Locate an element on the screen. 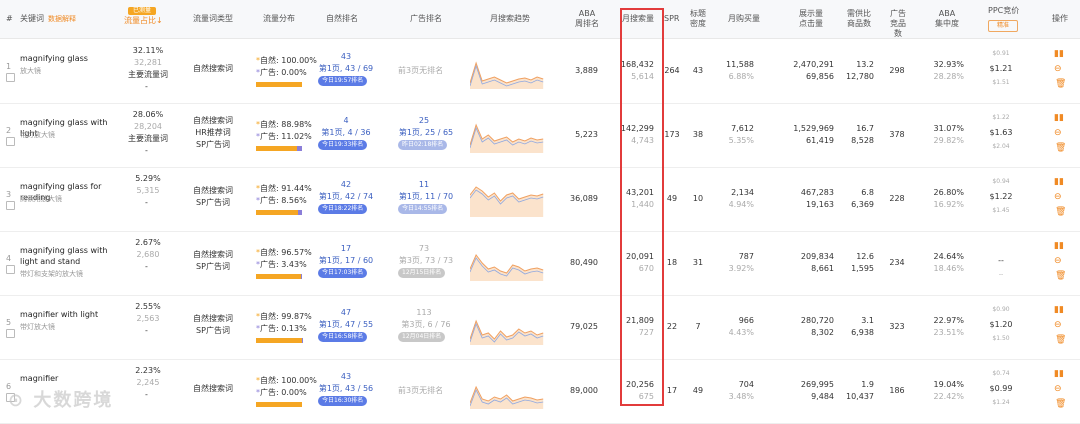  goods-count: 10,437 is located at coordinates (860, 396).